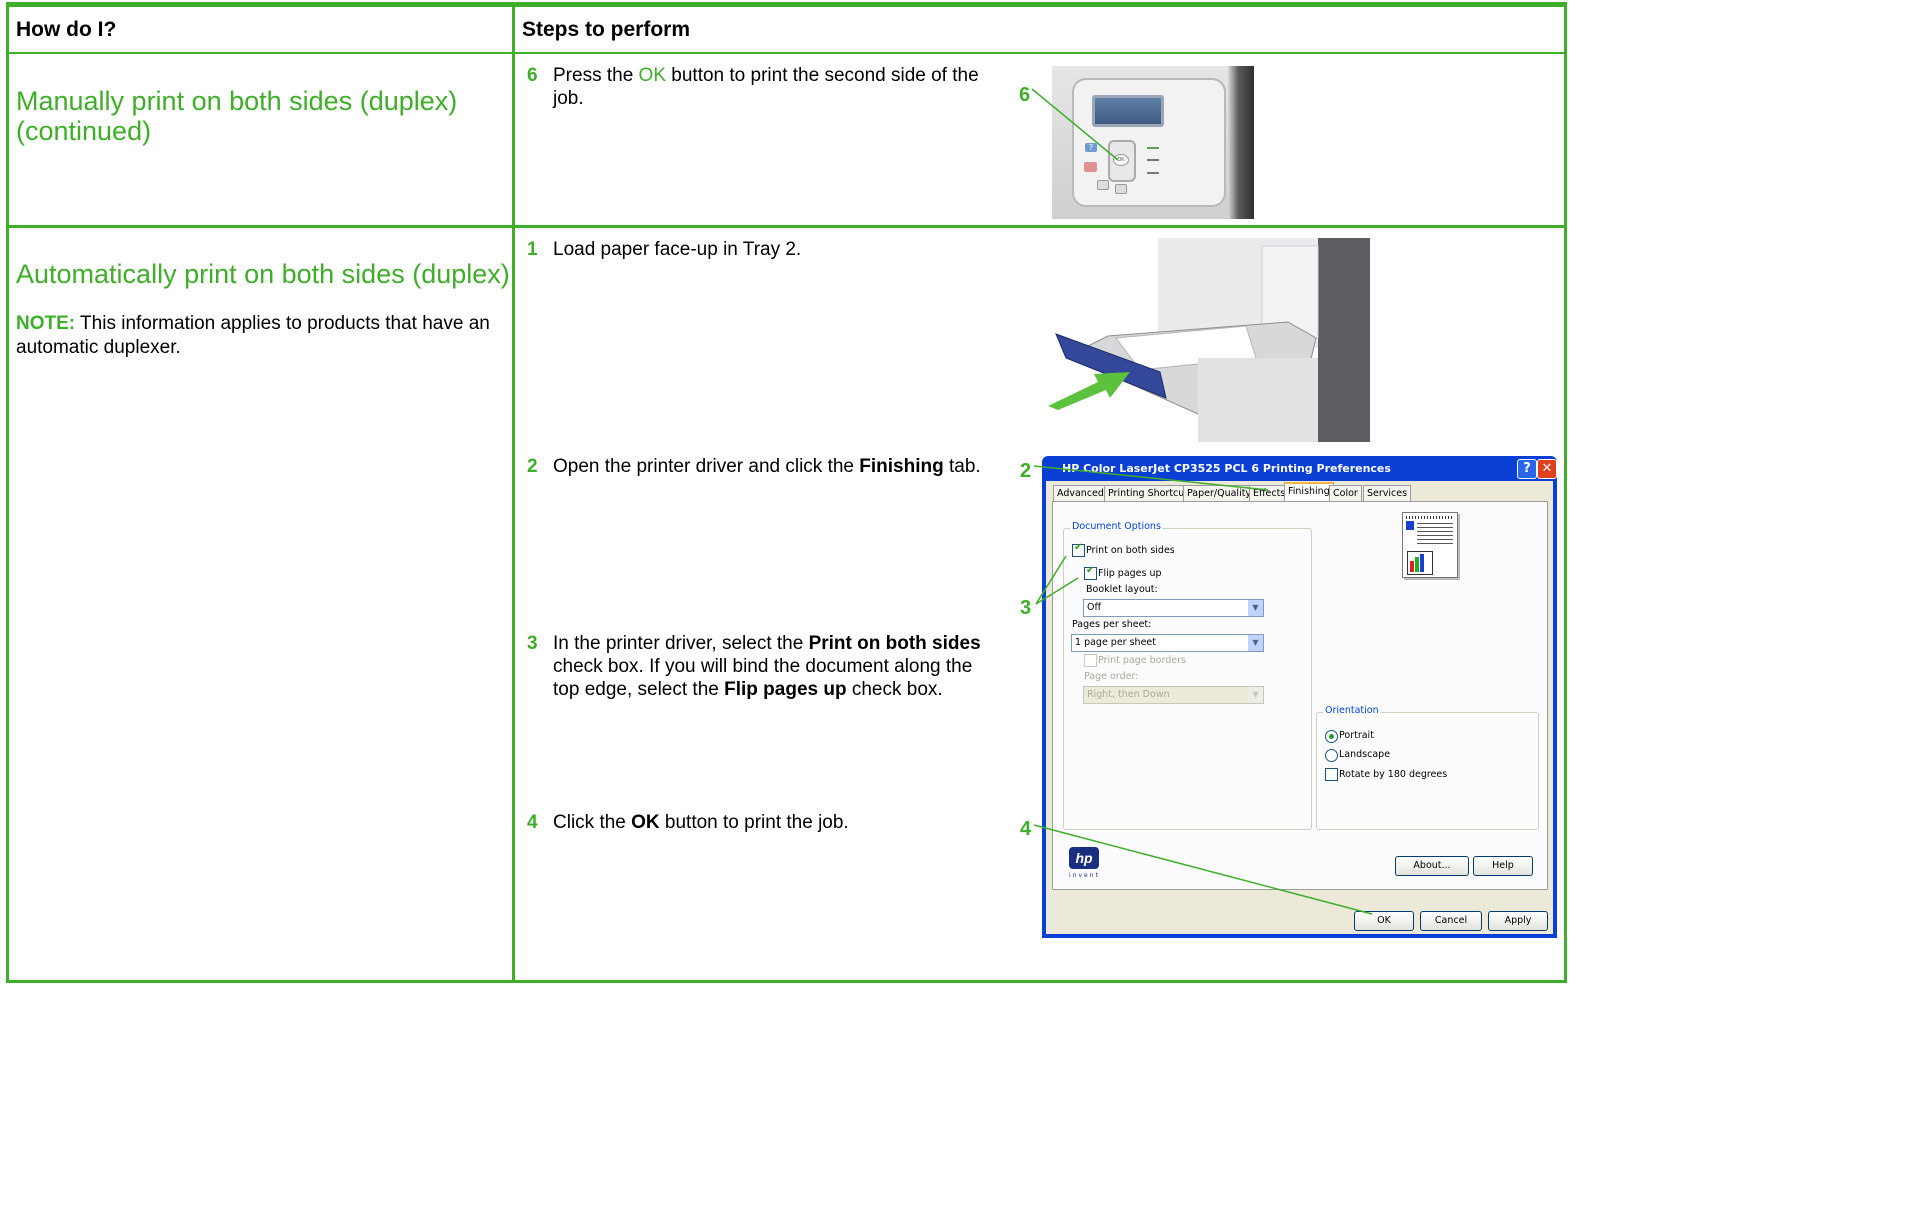 This screenshot has height=1208, width=1930. Describe the element at coordinates (1352, 710) in the screenshot. I see `orientation-title: Orientation` at that location.